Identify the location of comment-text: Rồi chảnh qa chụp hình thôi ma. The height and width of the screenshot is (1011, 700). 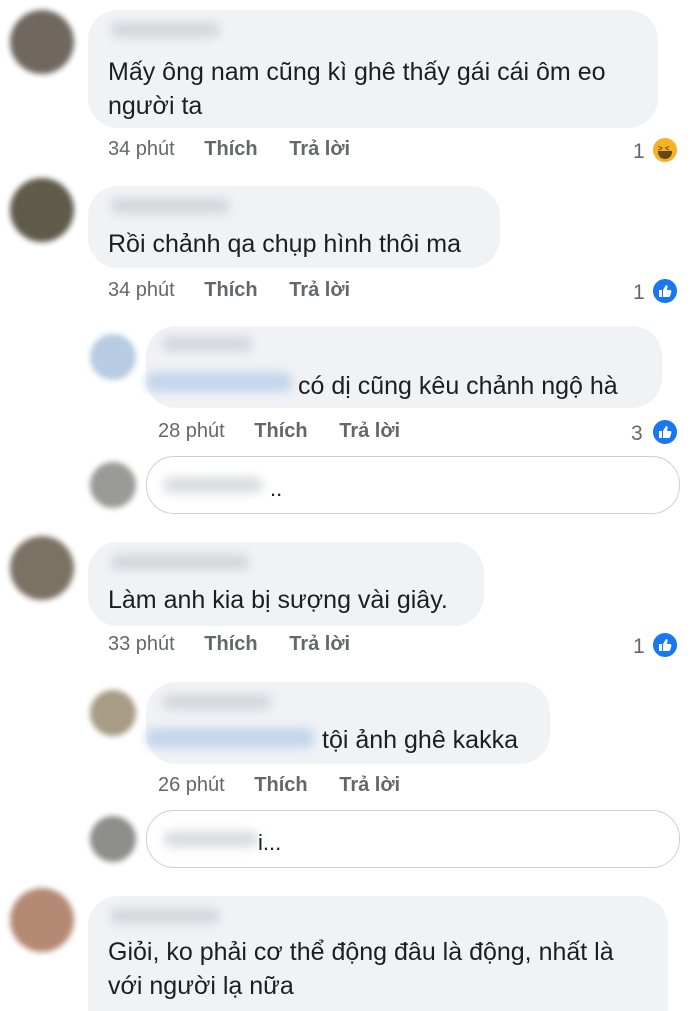
(285, 244).